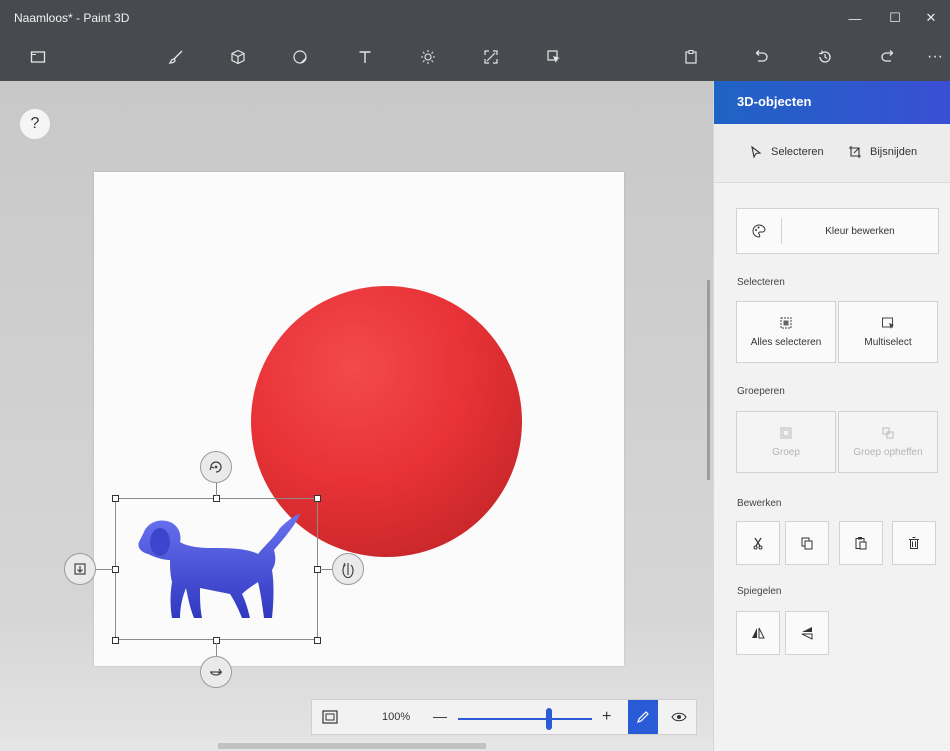 The image size is (950, 751). What do you see at coordinates (103, 569) in the screenshot?
I see `handle-stem-left` at bounding box center [103, 569].